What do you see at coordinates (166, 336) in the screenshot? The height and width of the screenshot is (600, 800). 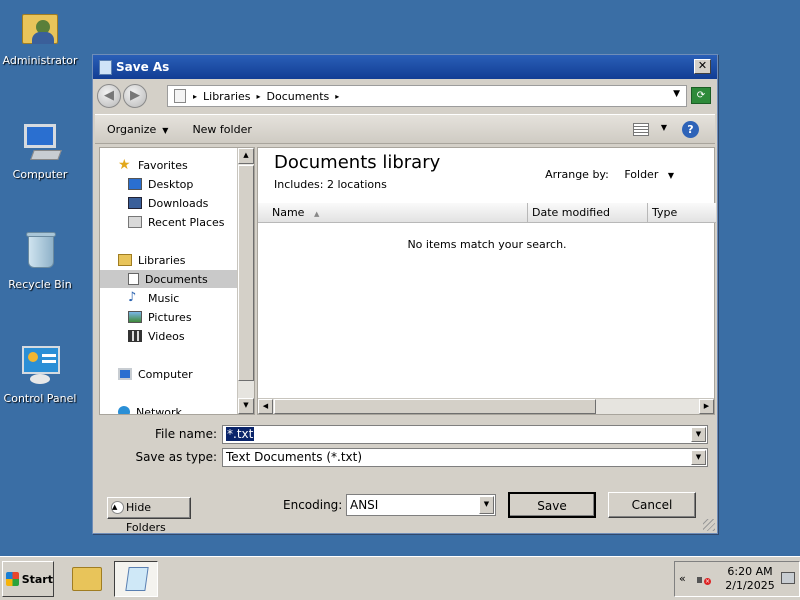 I see `nav-item-label: Videos` at bounding box center [166, 336].